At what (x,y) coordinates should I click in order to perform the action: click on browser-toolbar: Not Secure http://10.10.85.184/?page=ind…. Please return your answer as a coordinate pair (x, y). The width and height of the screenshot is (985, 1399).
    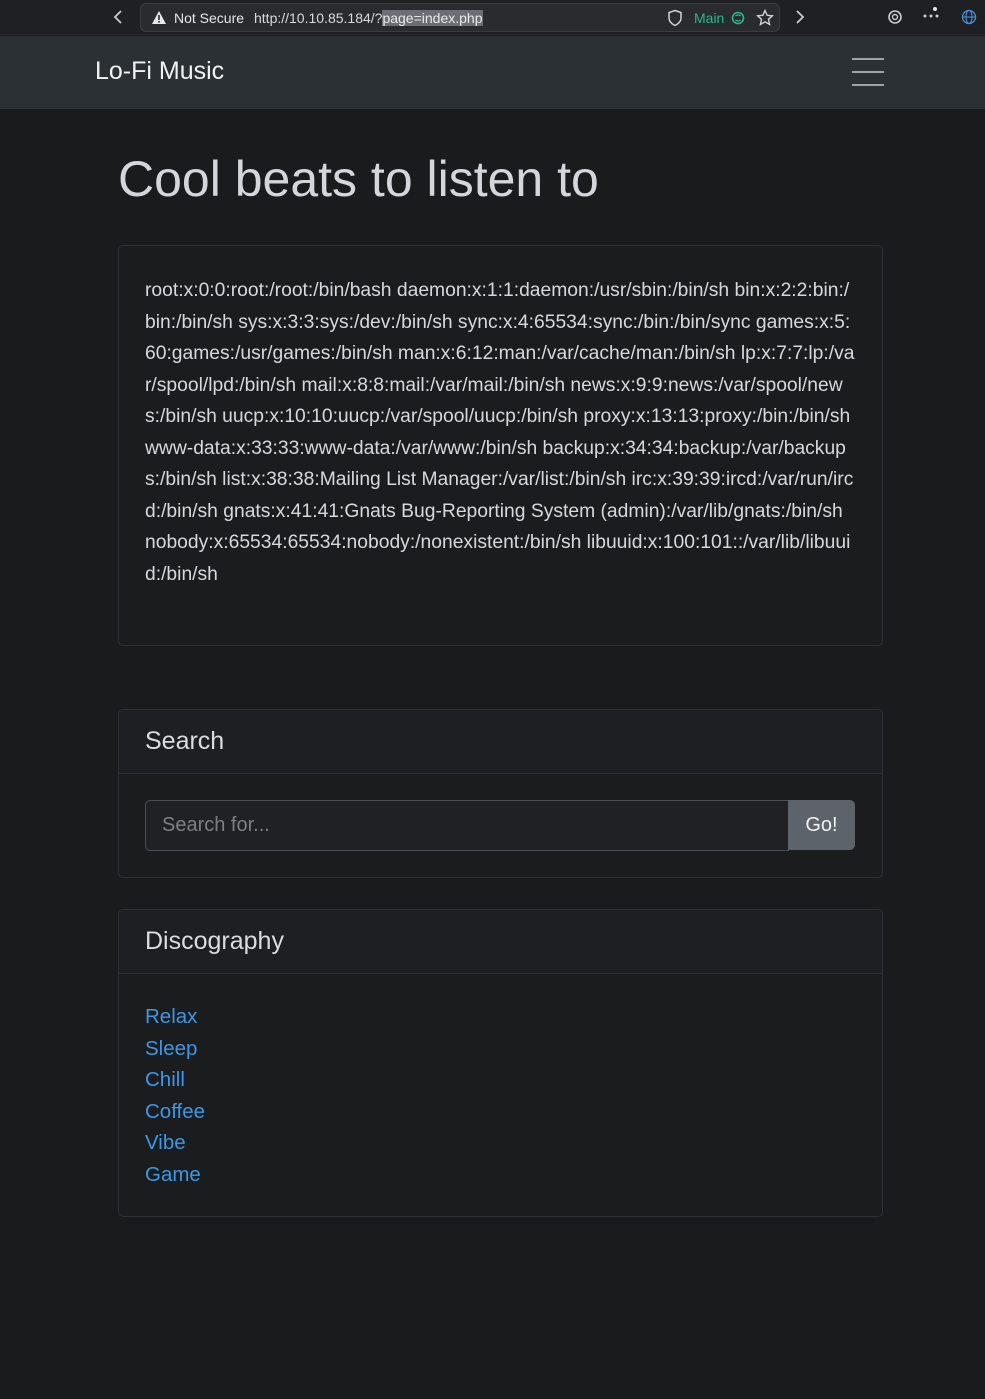
    Looking at the image, I should click on (492, 17).